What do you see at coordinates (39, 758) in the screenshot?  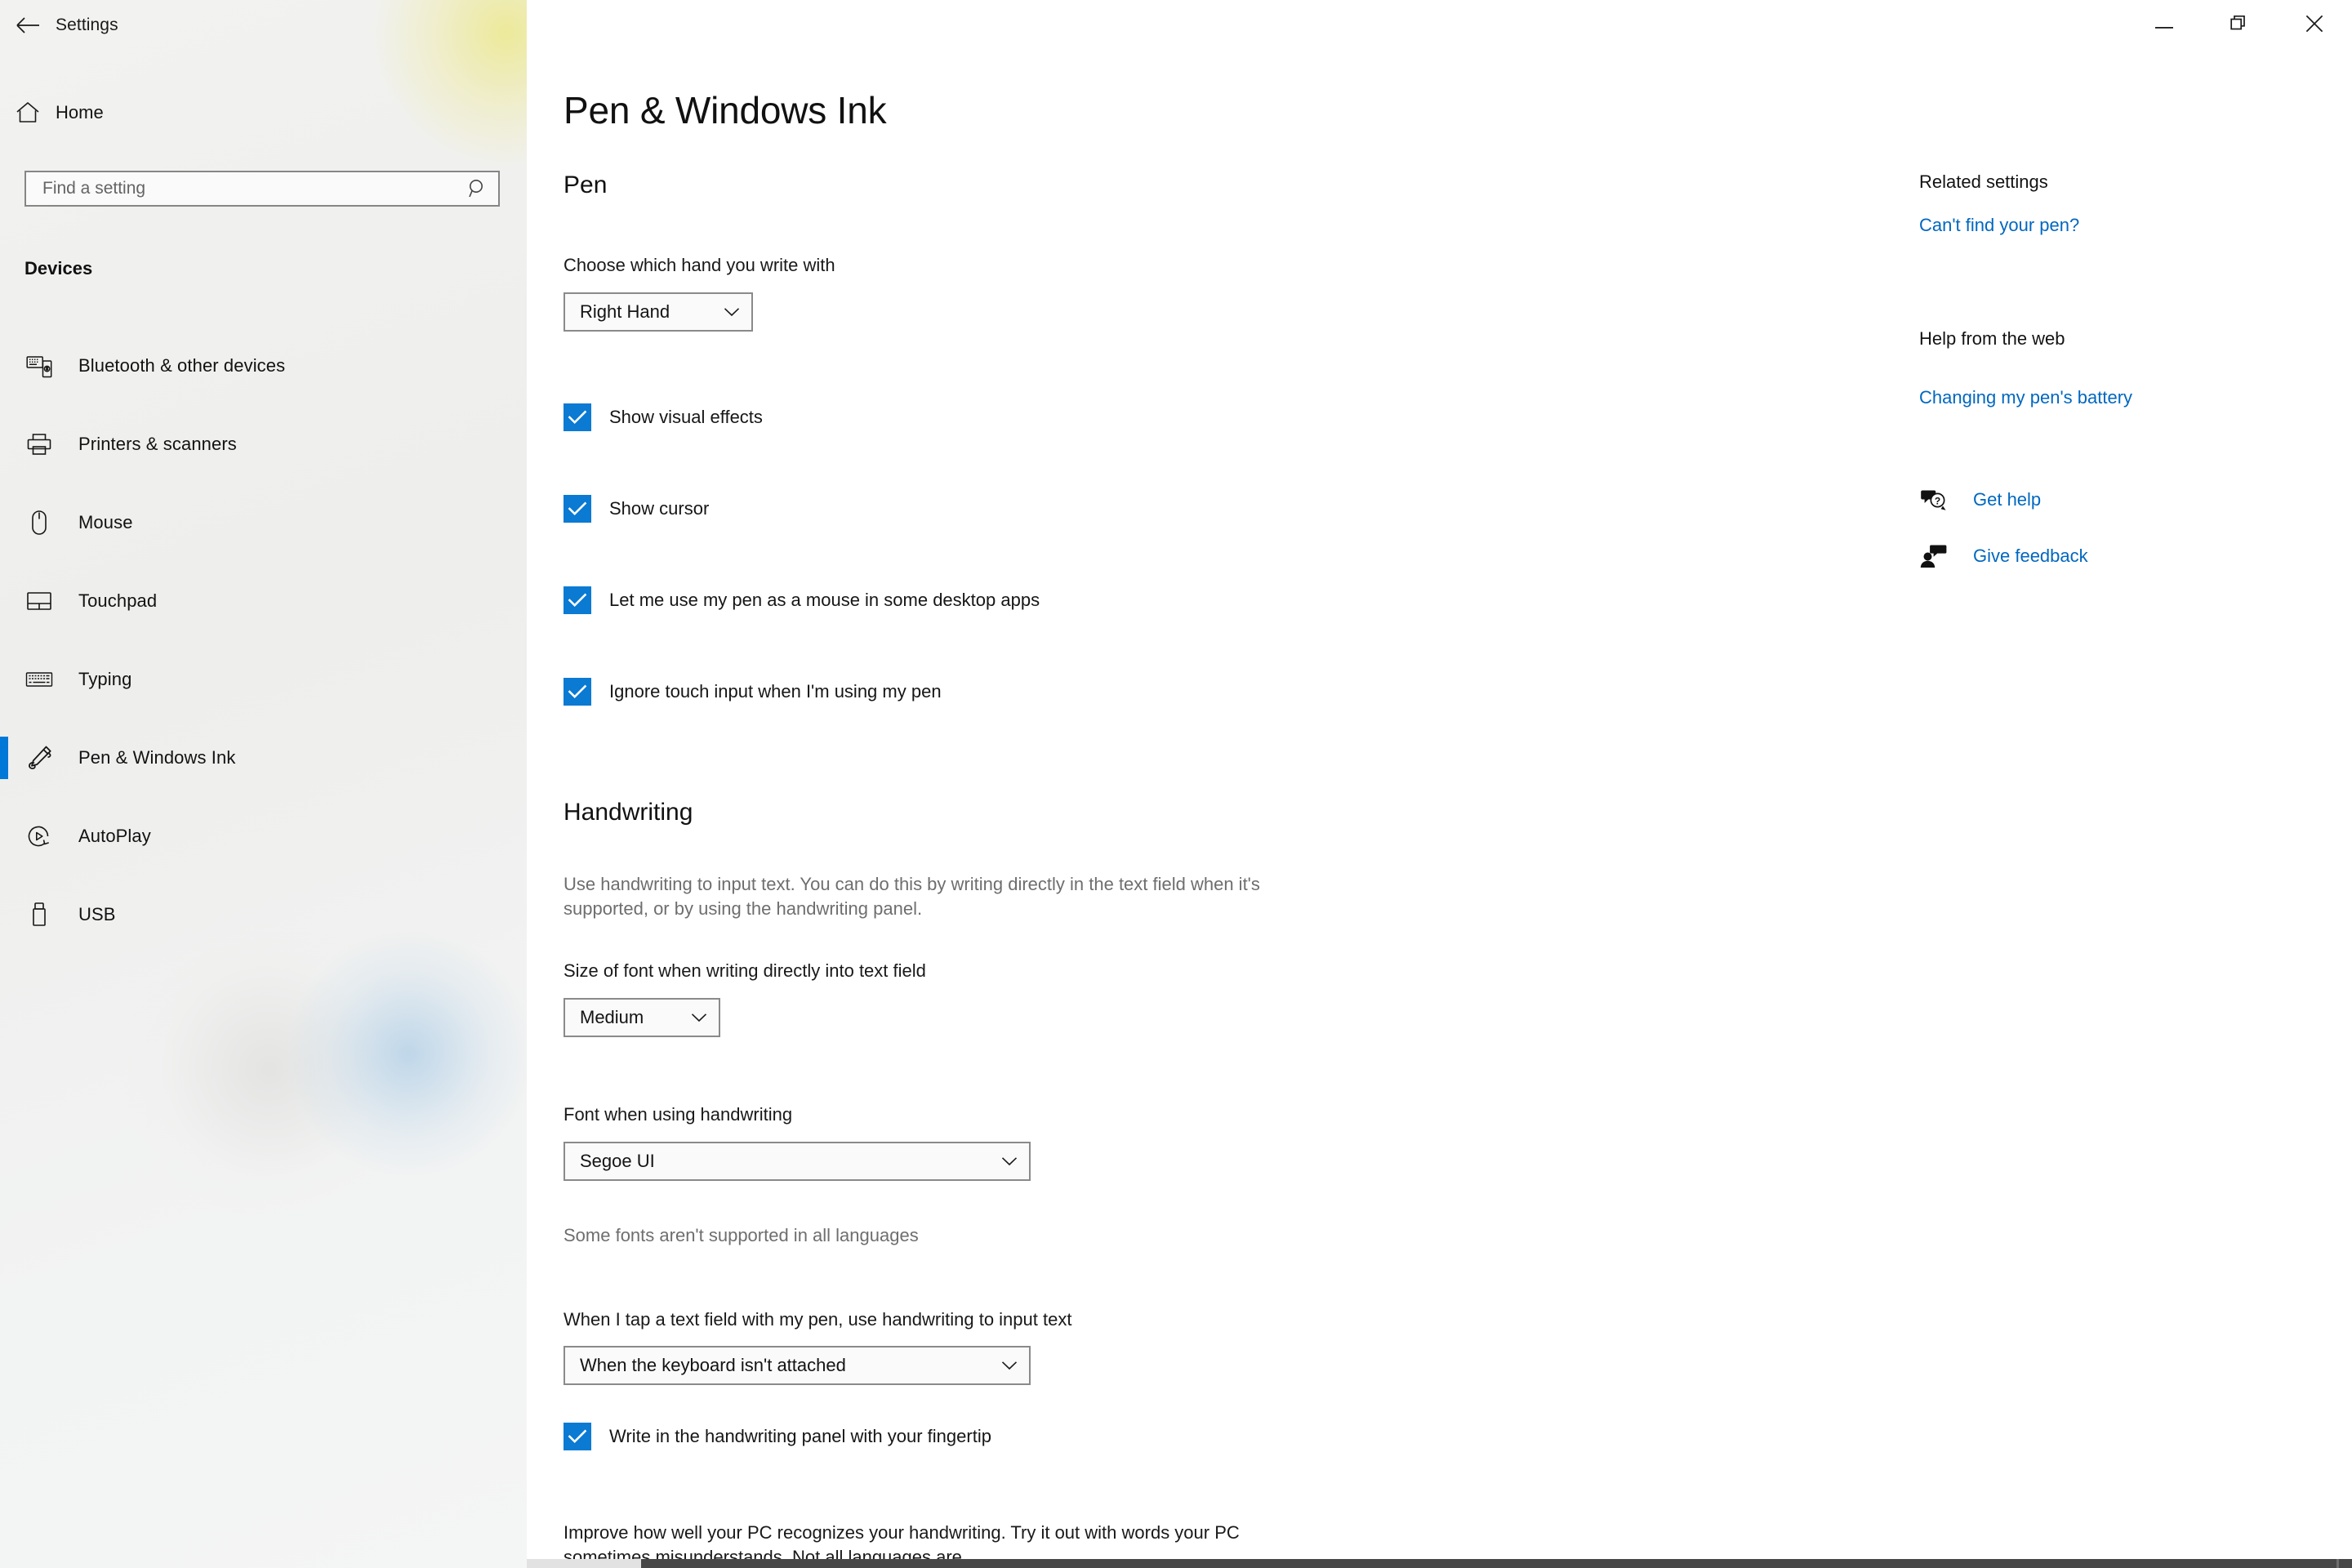 I see `pen-icon` at bounding box center [39, 758].